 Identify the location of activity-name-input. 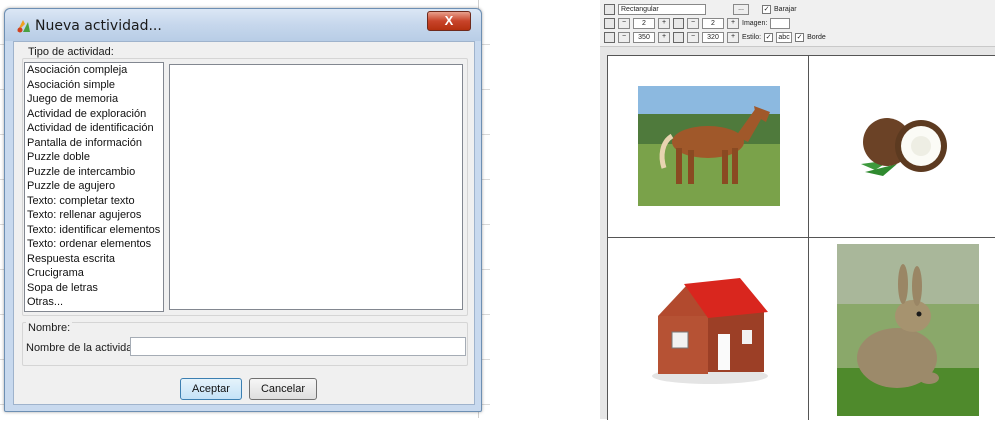
(298, 346).